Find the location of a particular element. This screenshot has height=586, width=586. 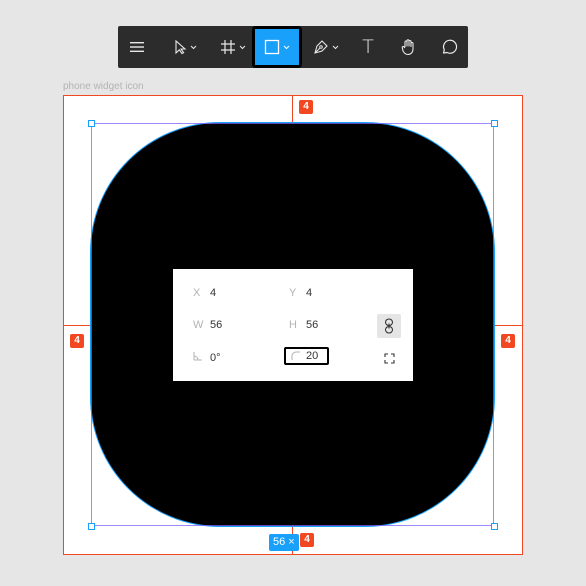

comment-tool-button is located at coordinates (449, 47).